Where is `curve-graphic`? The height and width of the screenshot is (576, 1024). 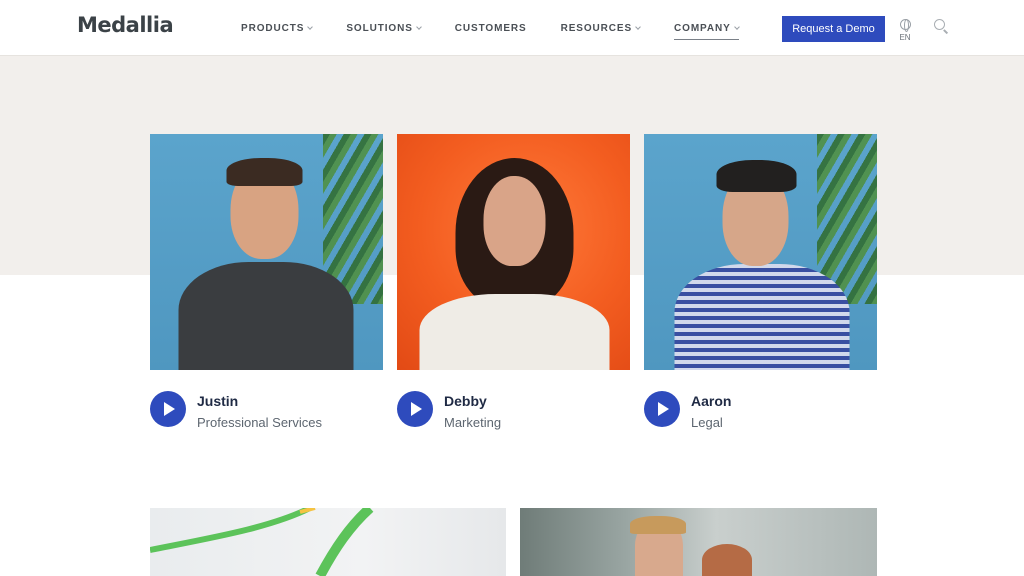 curve-graphic is located at coordinates (262, 542).